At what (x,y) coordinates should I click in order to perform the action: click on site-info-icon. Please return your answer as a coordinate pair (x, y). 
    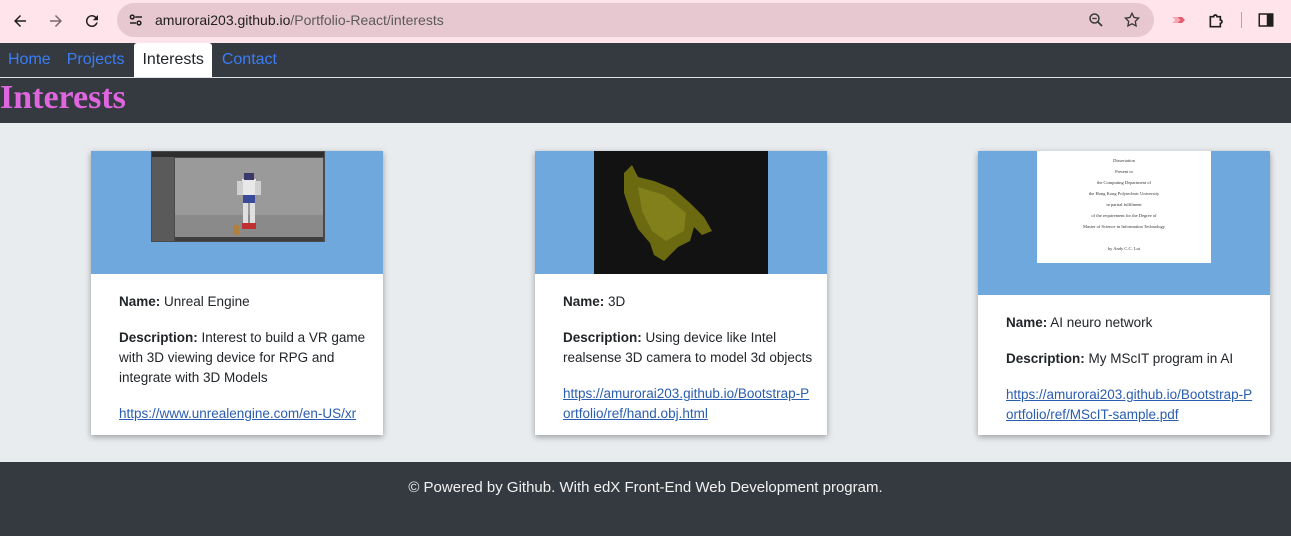
    Looking at the image, I should click on (136, 20).